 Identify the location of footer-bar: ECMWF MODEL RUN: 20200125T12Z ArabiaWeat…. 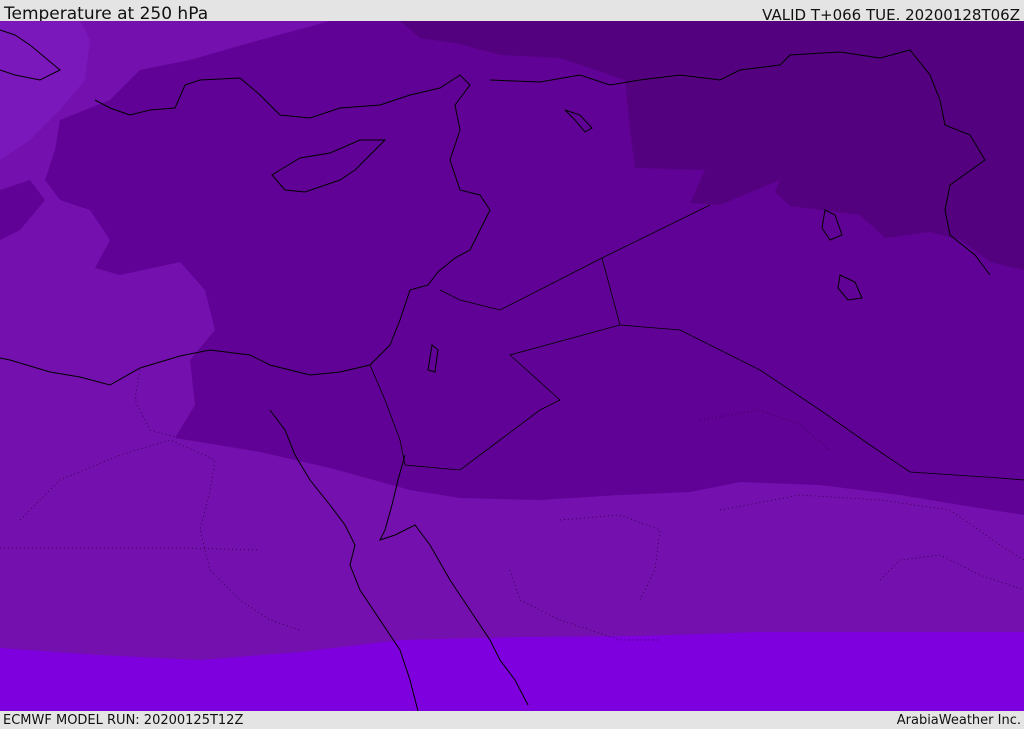
(512, 720).